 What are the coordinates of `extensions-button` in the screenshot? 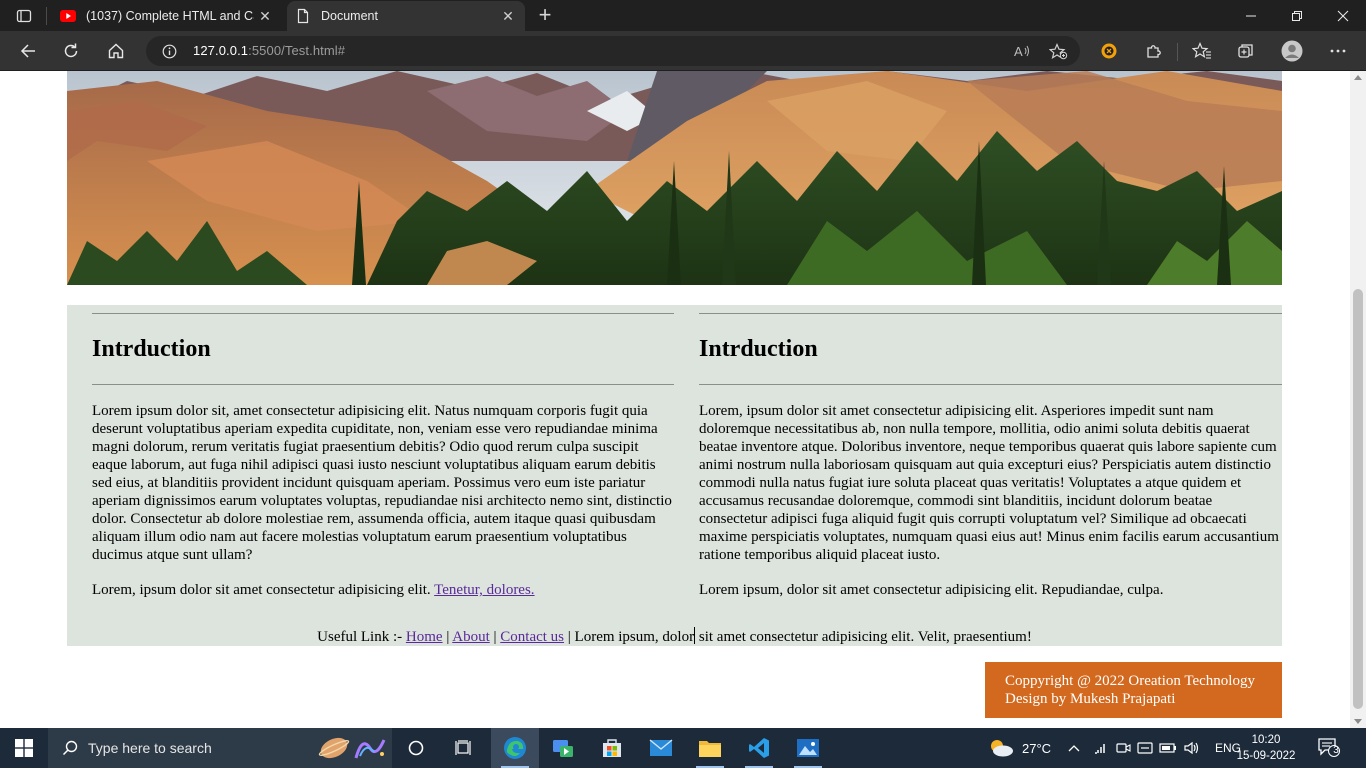 It's located at (1154, 51).